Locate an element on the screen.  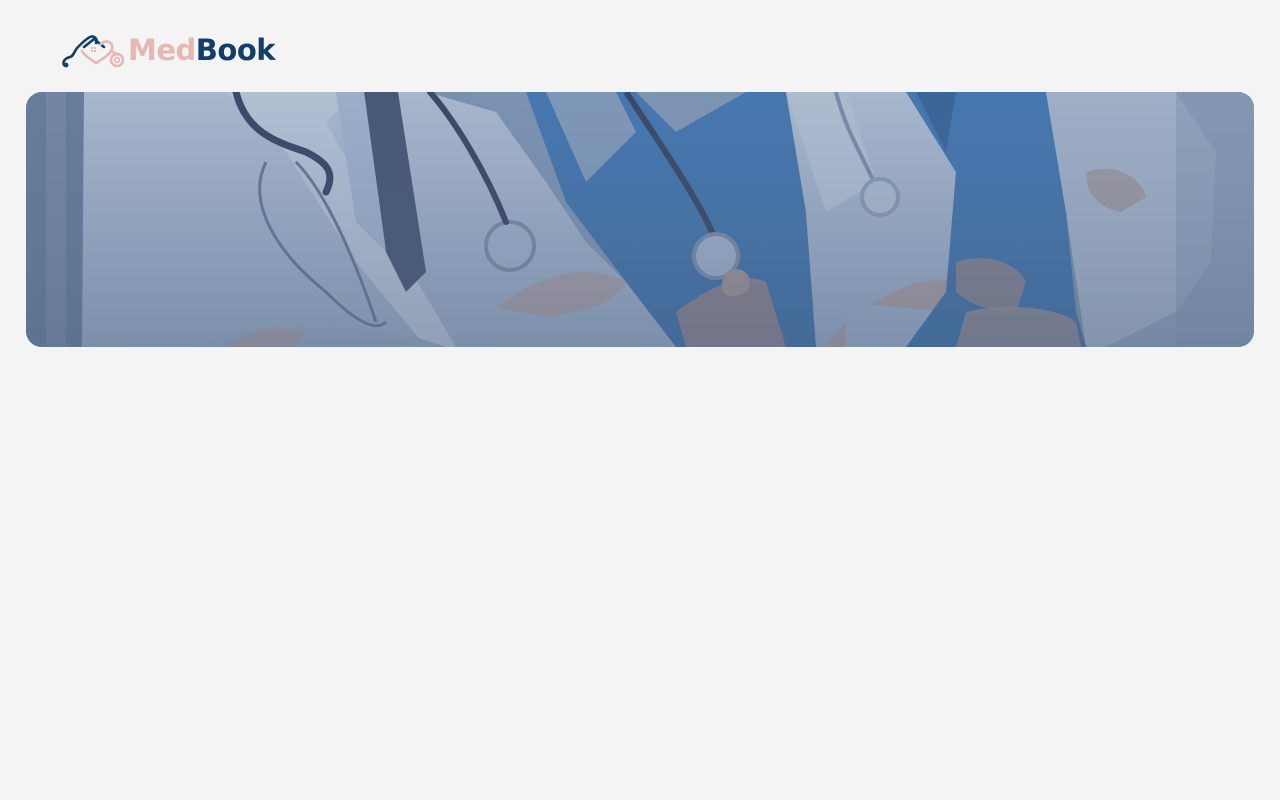
logo-wordmark: MedBook is located at coordinates (202, 50).